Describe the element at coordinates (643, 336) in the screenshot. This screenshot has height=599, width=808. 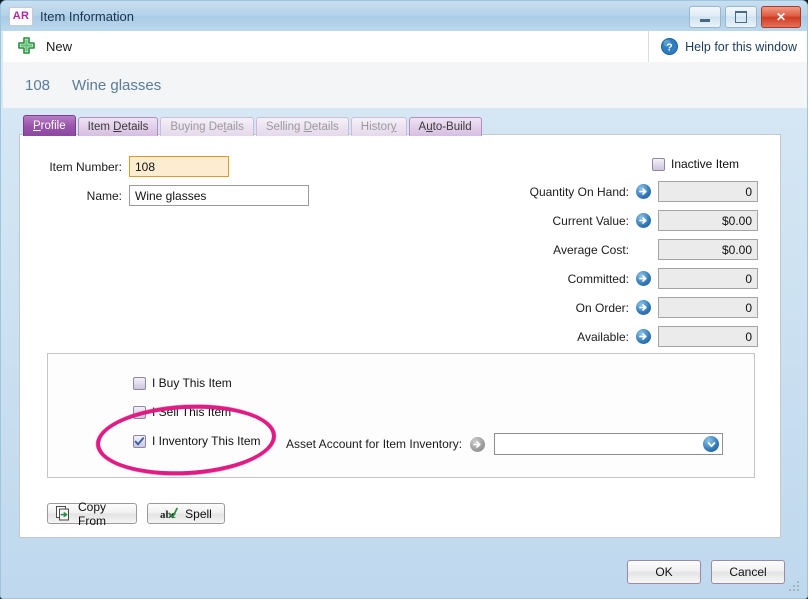
I see `available-drill-icon` at that location.